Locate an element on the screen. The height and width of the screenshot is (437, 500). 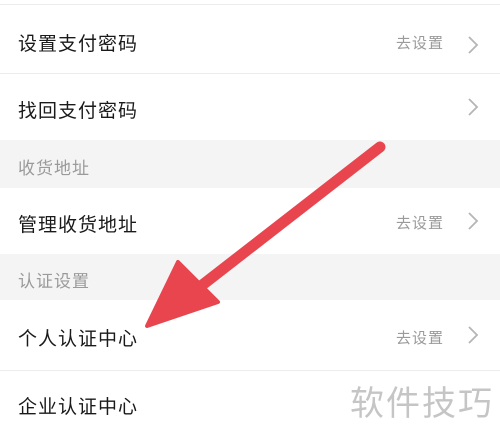
manage-address-label: 管理收货地址 is located at coordinates (78, 225).